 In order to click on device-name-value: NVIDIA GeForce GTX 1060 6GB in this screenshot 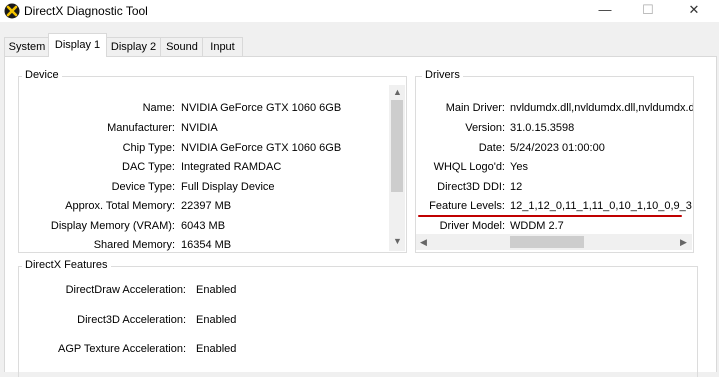, I will do `click(261, 108)`.